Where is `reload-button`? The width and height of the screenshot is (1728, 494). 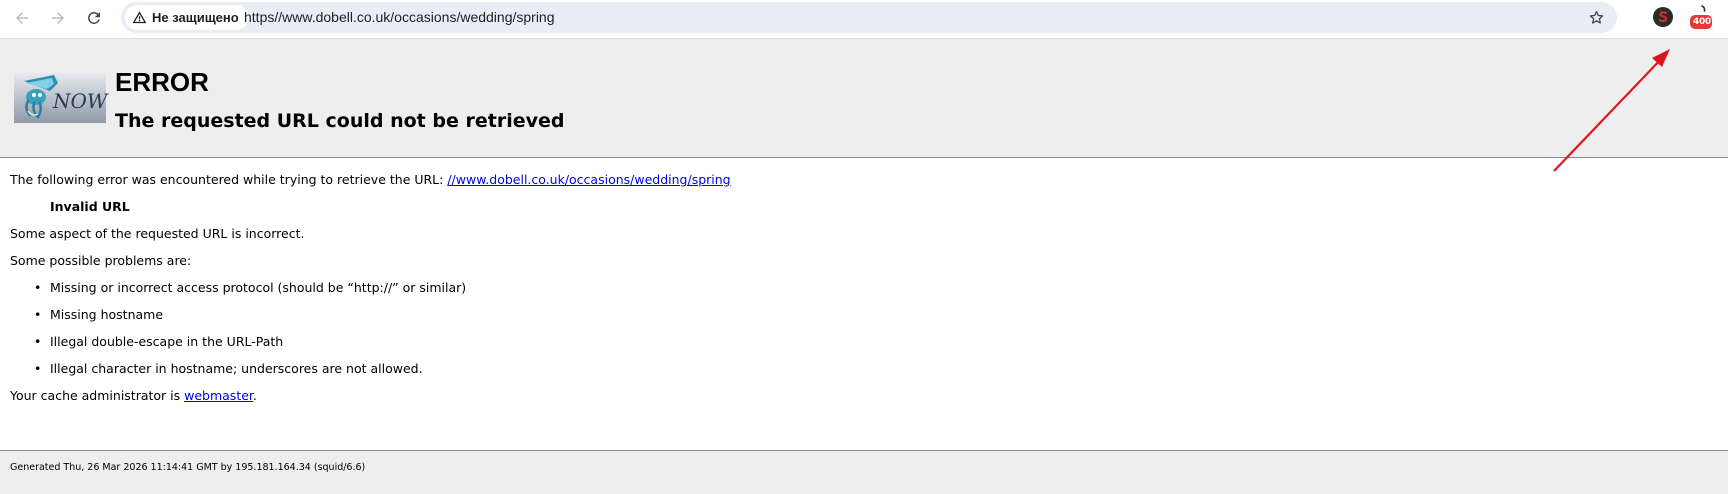
reload-button is located at coordinates (94, 18).